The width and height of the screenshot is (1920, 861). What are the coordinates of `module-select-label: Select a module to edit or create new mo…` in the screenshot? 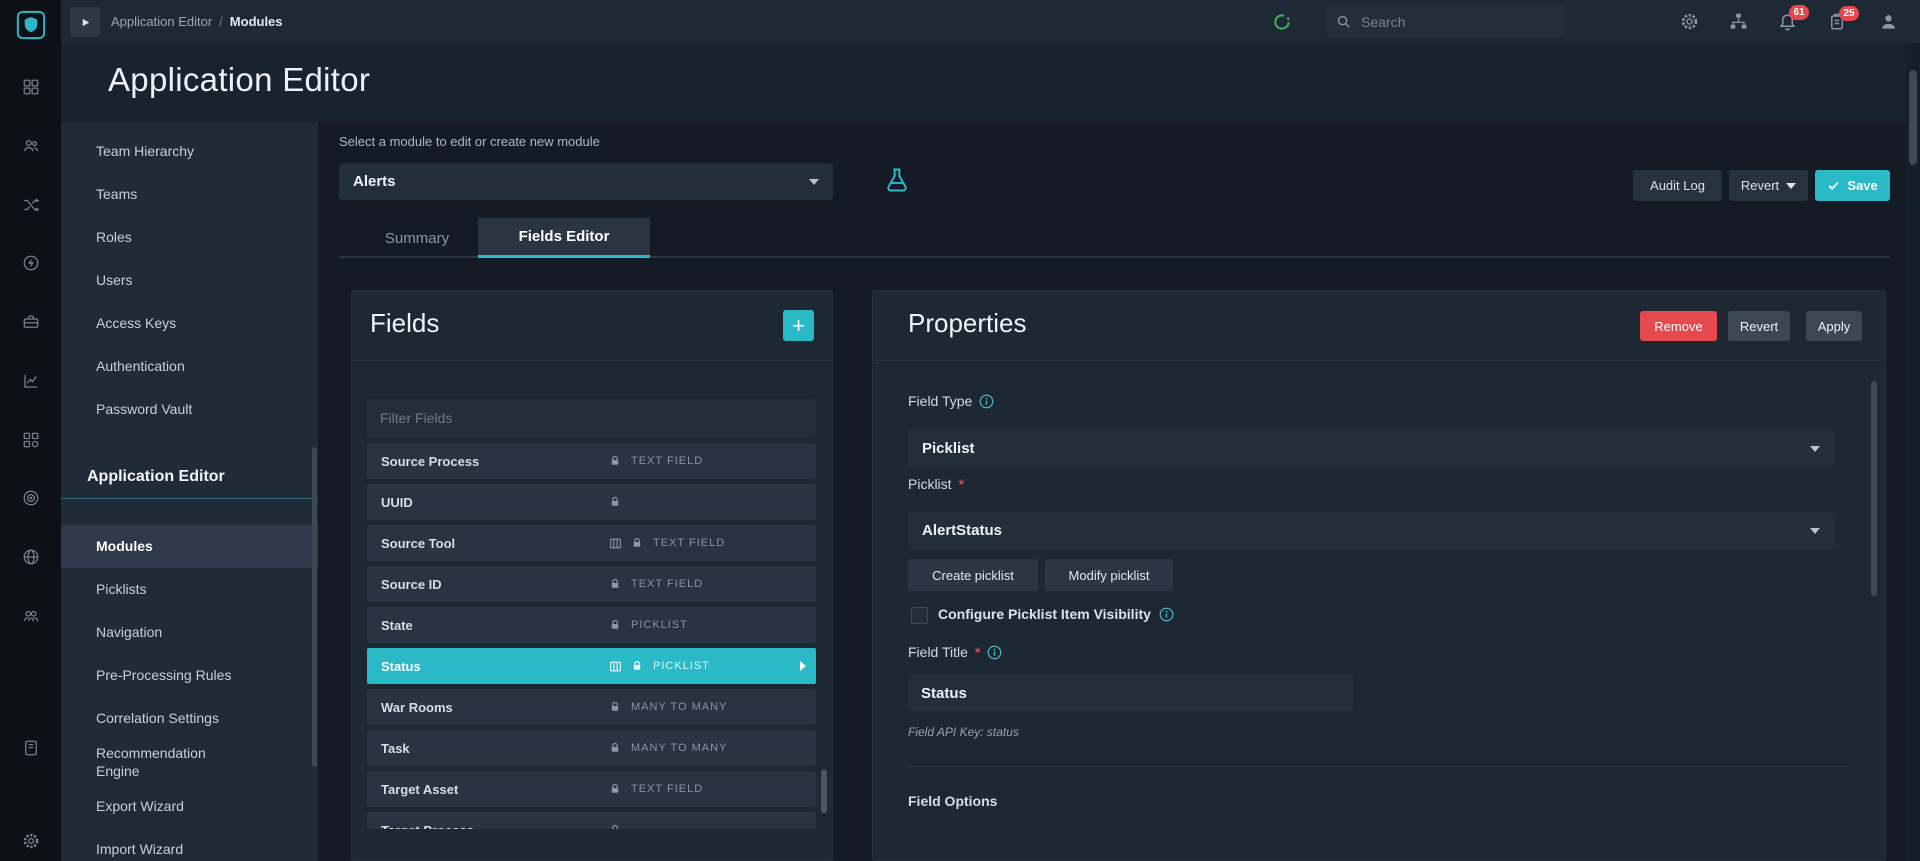 It's located at (469, 141).